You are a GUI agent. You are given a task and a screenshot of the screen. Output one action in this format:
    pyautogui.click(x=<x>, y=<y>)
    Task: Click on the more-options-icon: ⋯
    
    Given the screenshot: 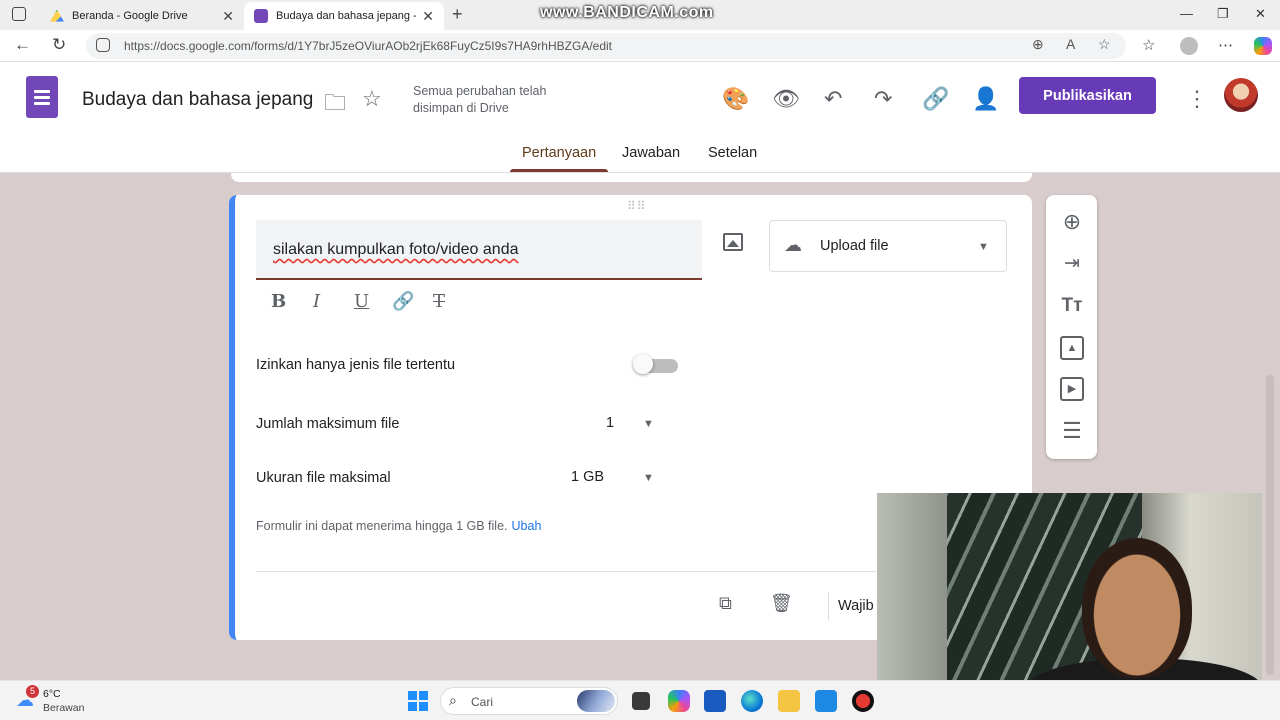 What is the action you would take?
    pyautogui.click(x=1225, y=45)
    